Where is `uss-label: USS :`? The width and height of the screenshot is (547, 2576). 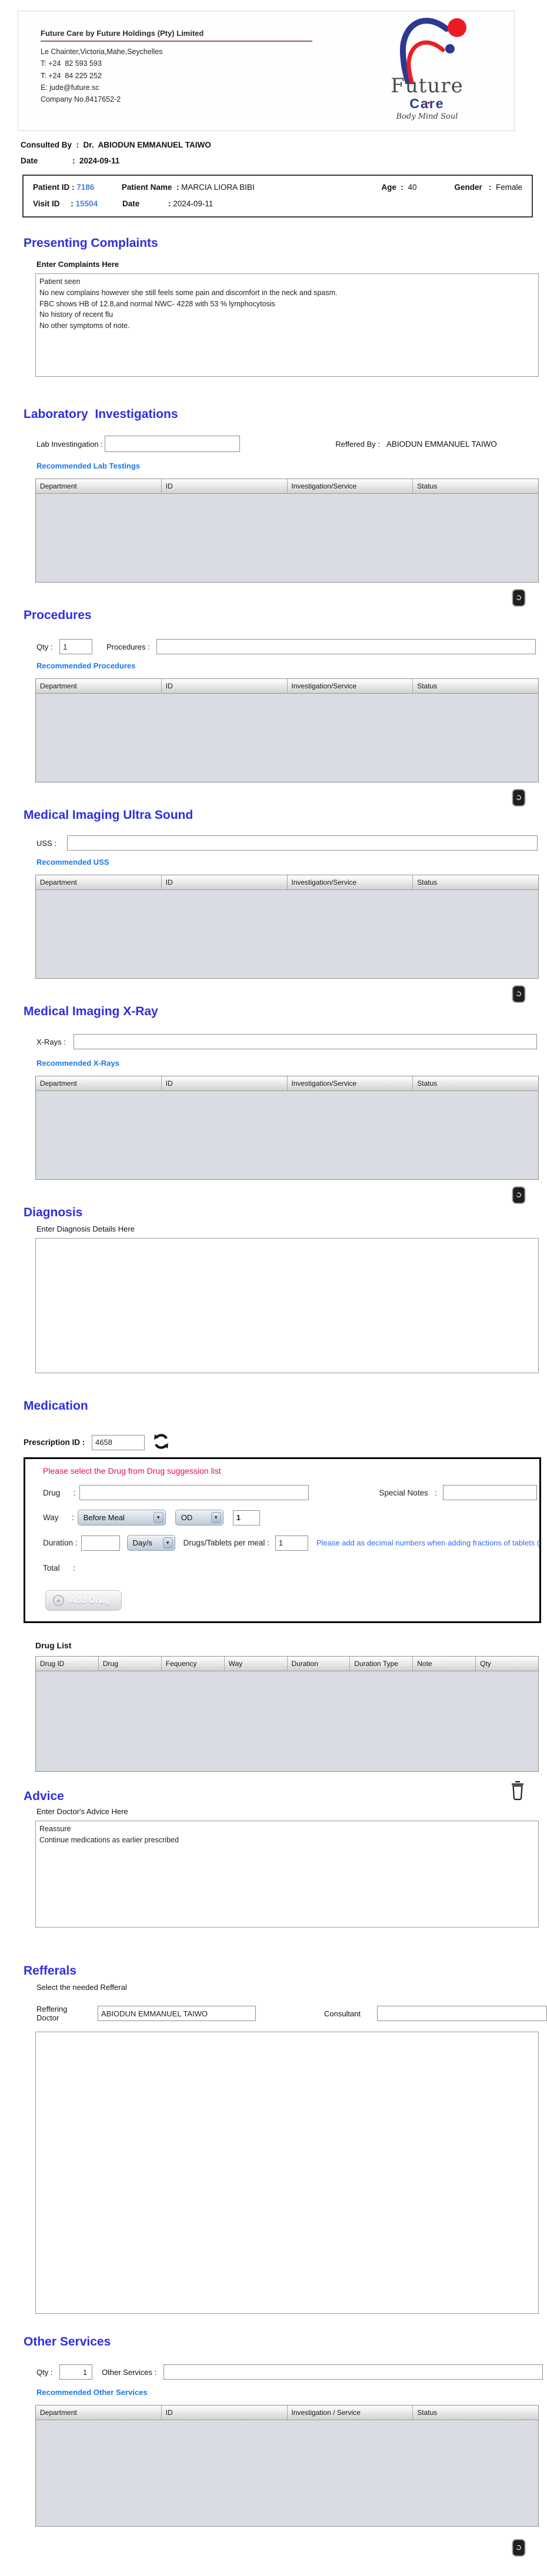
uss-label: USS : is located at coordinates (47, 843).